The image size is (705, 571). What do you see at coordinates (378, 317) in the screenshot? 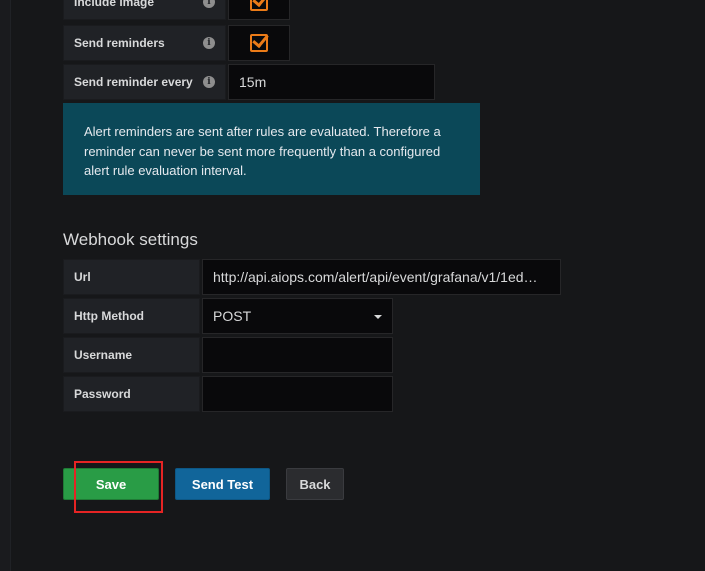
I see `caret-down-icon` at bounding box center [378, 317].